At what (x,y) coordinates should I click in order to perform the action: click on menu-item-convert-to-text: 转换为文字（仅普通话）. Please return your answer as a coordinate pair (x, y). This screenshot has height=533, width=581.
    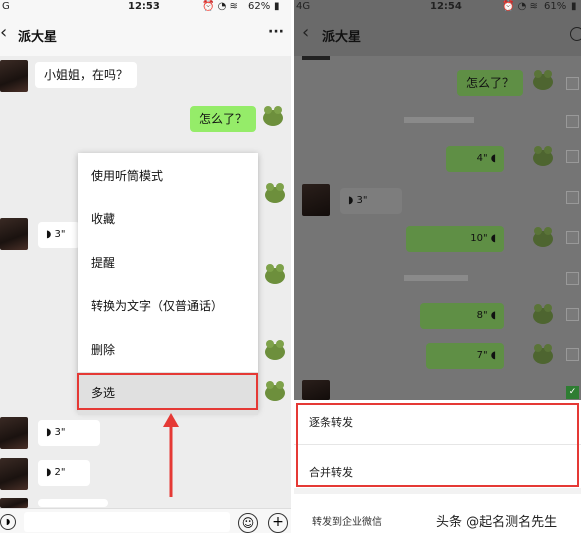
    Looking at the image, I should click on (168, 306).